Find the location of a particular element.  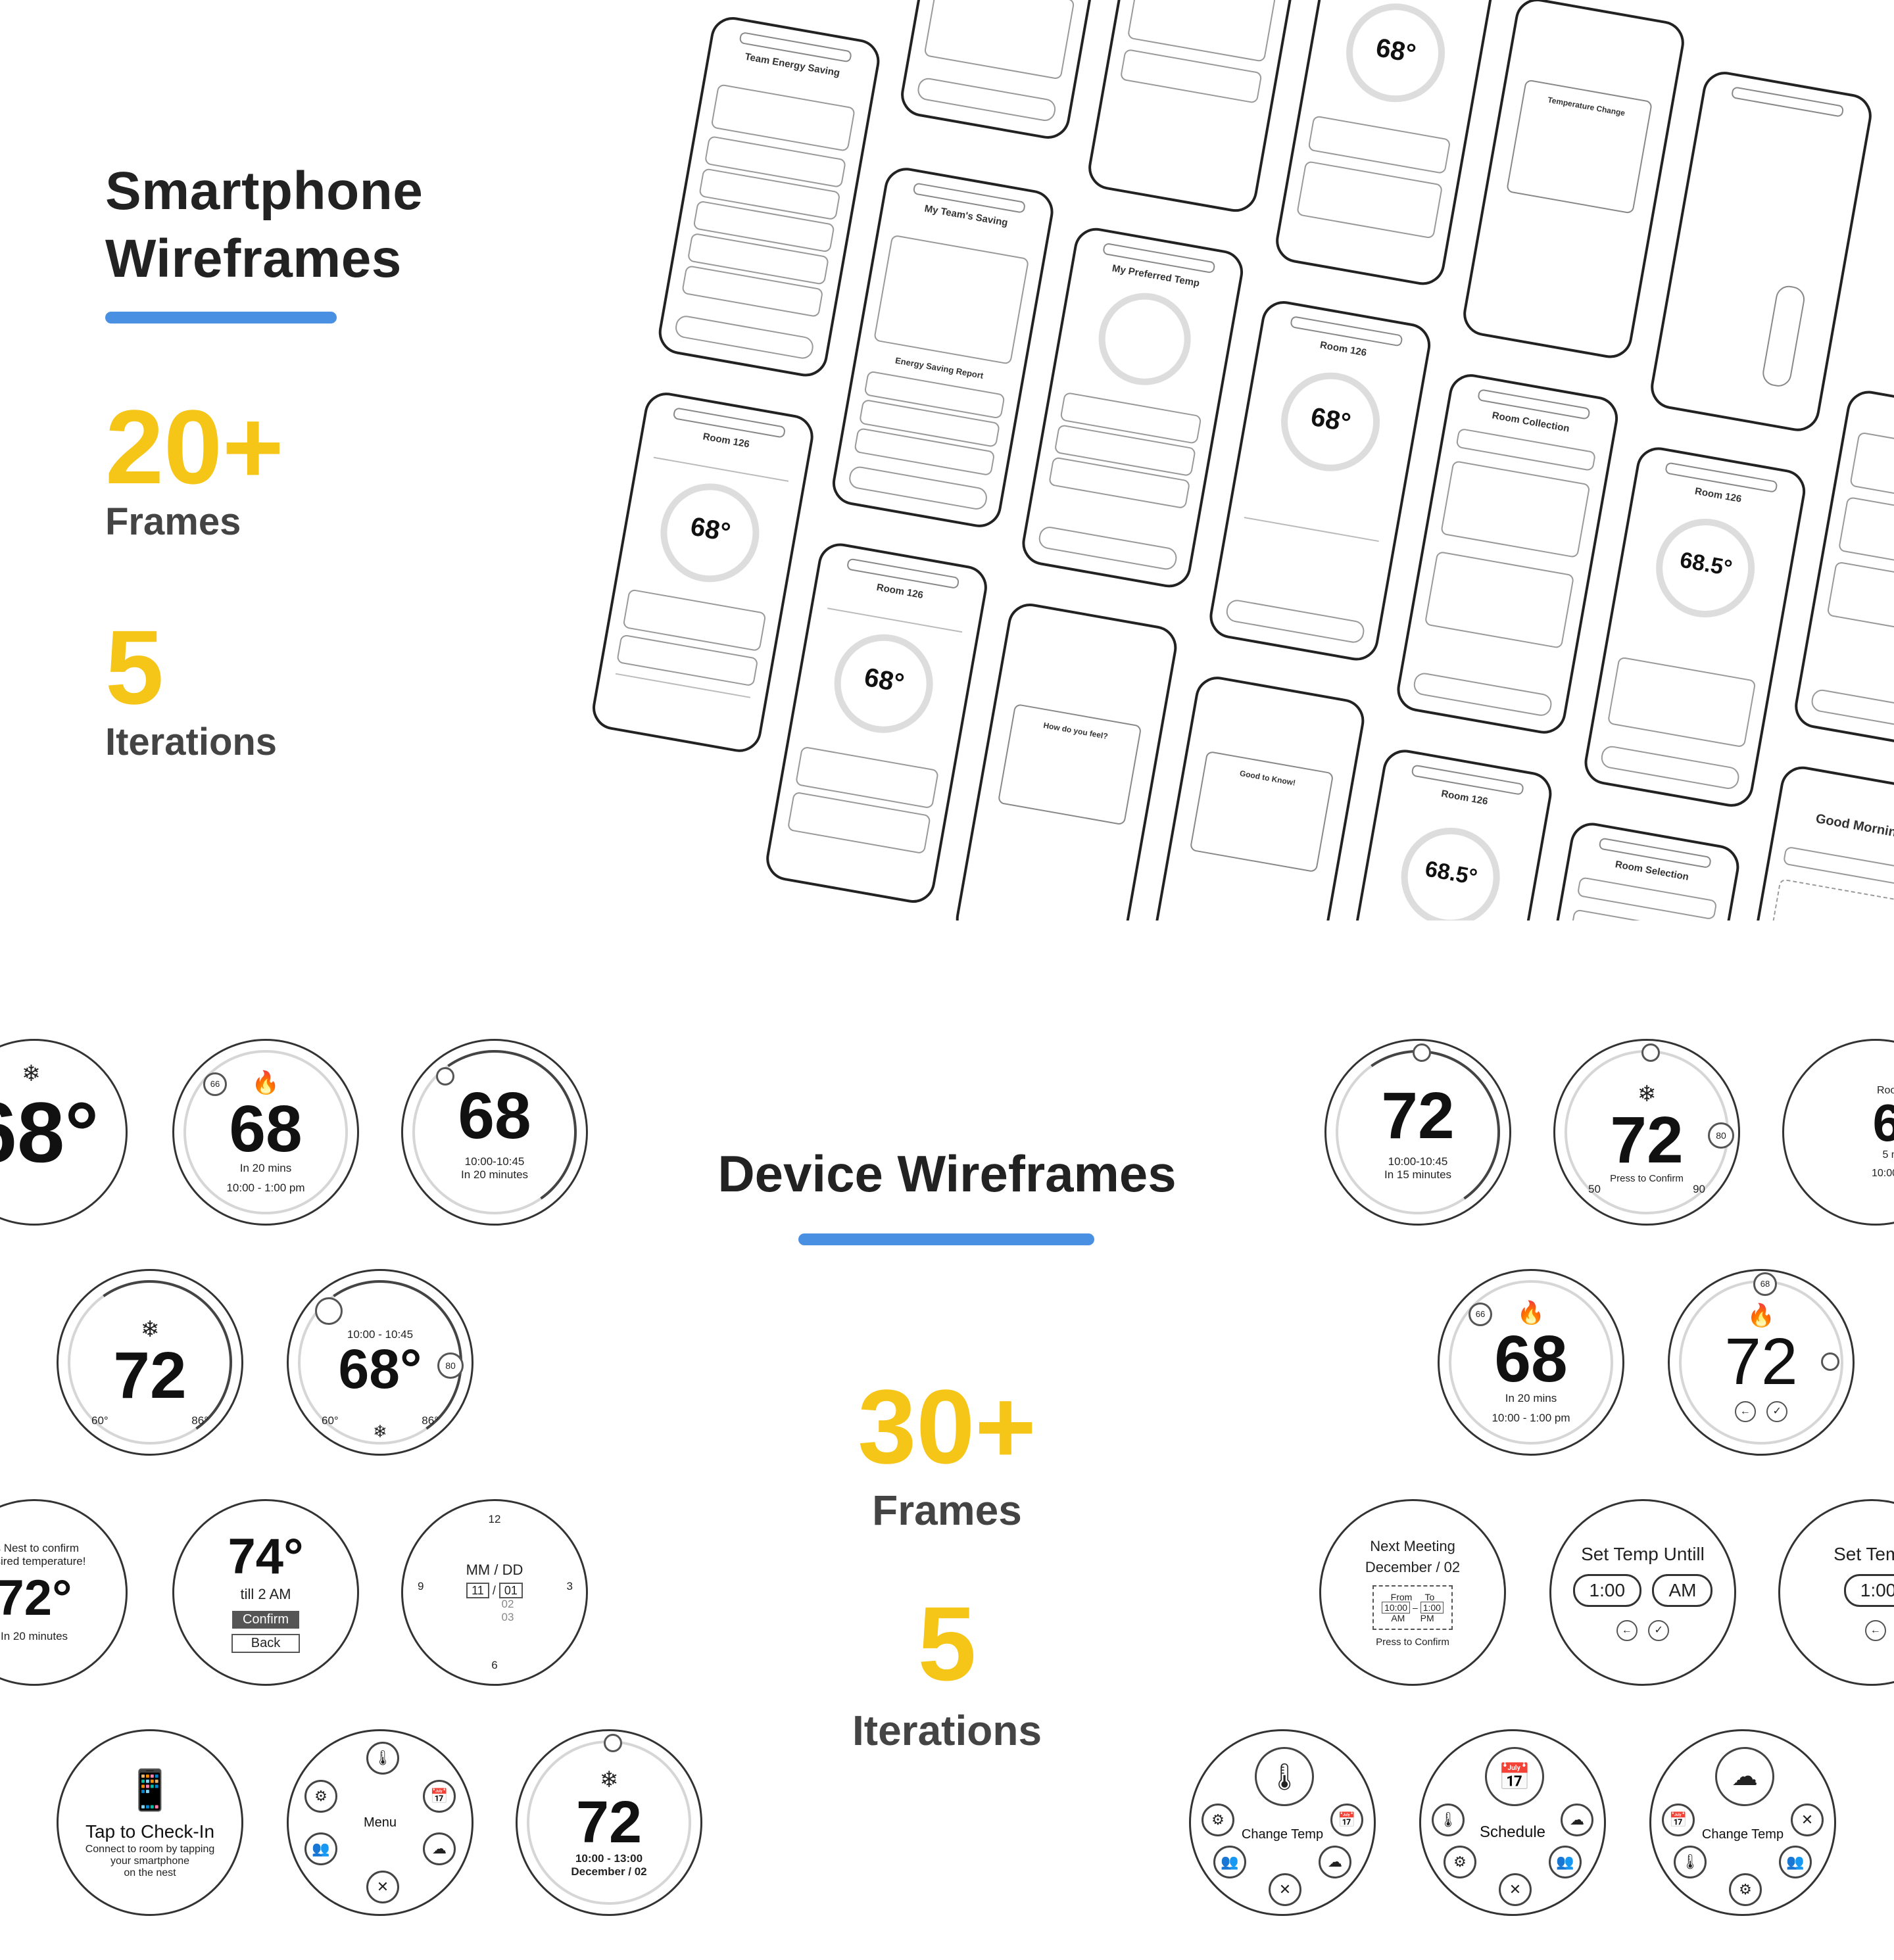

calendar-clock-icon: 📅 is located at coordinates (1514, 1776).